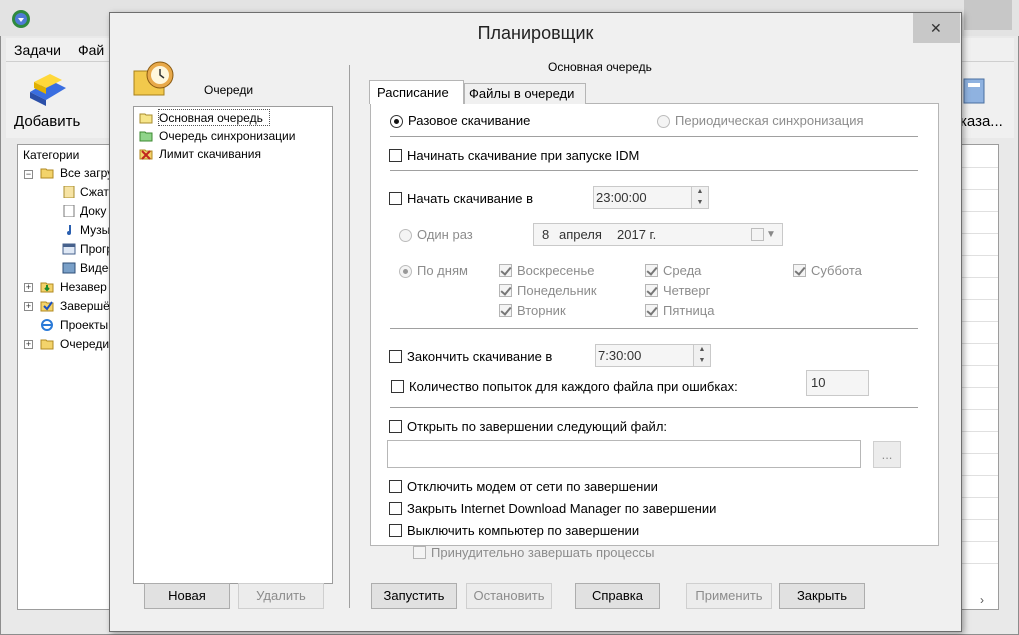  What do you see at coordinates (416, 92) in the screenshot?
I see `tab-schedule: Расписание` at bounding box center [416, 92].